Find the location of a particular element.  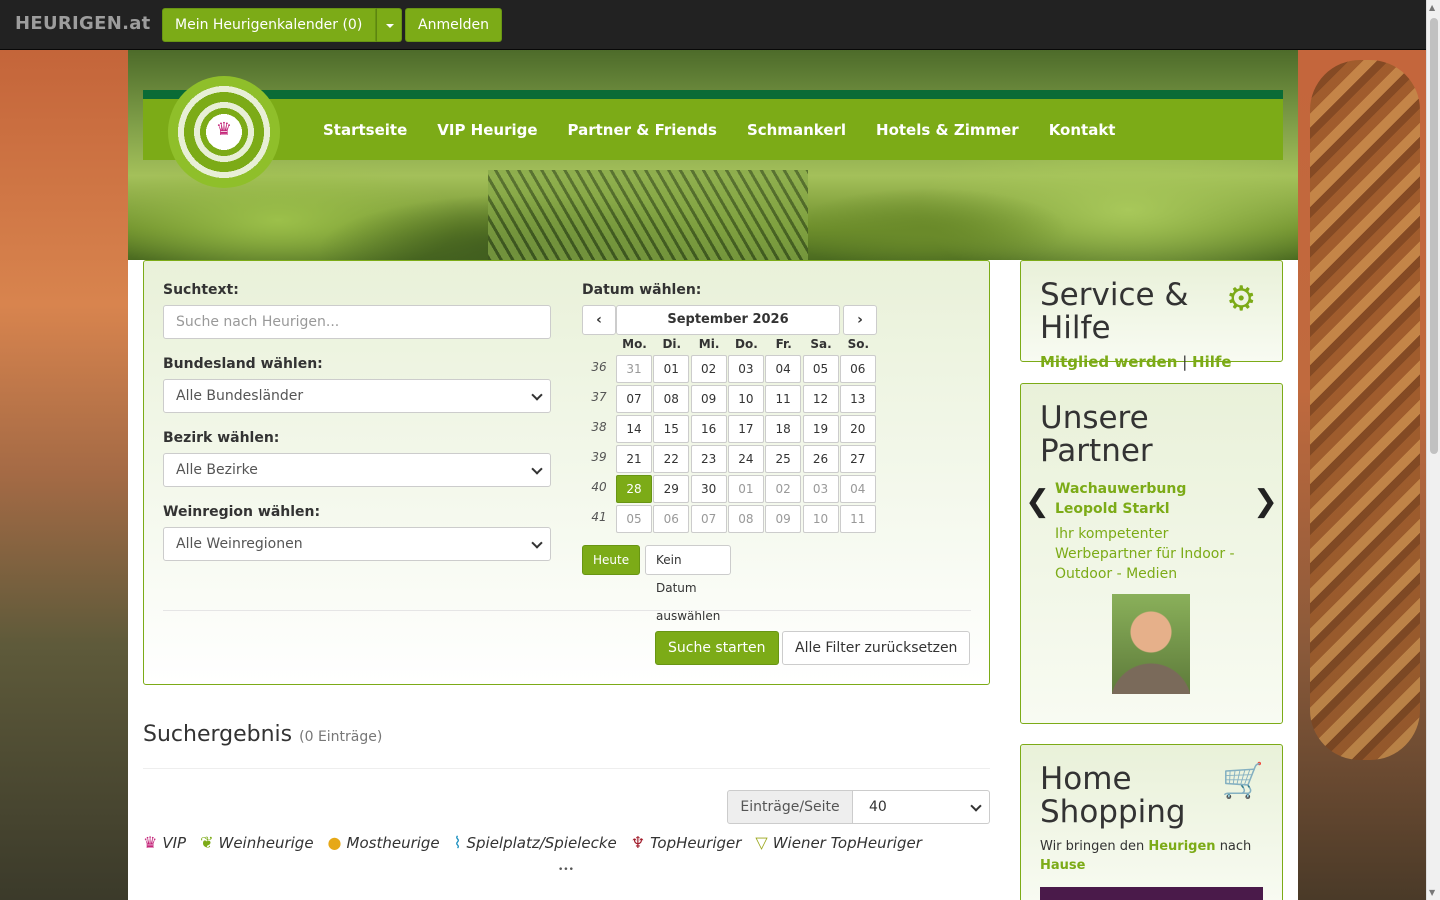

next-month-button: › is located at coordinates (860, 320).